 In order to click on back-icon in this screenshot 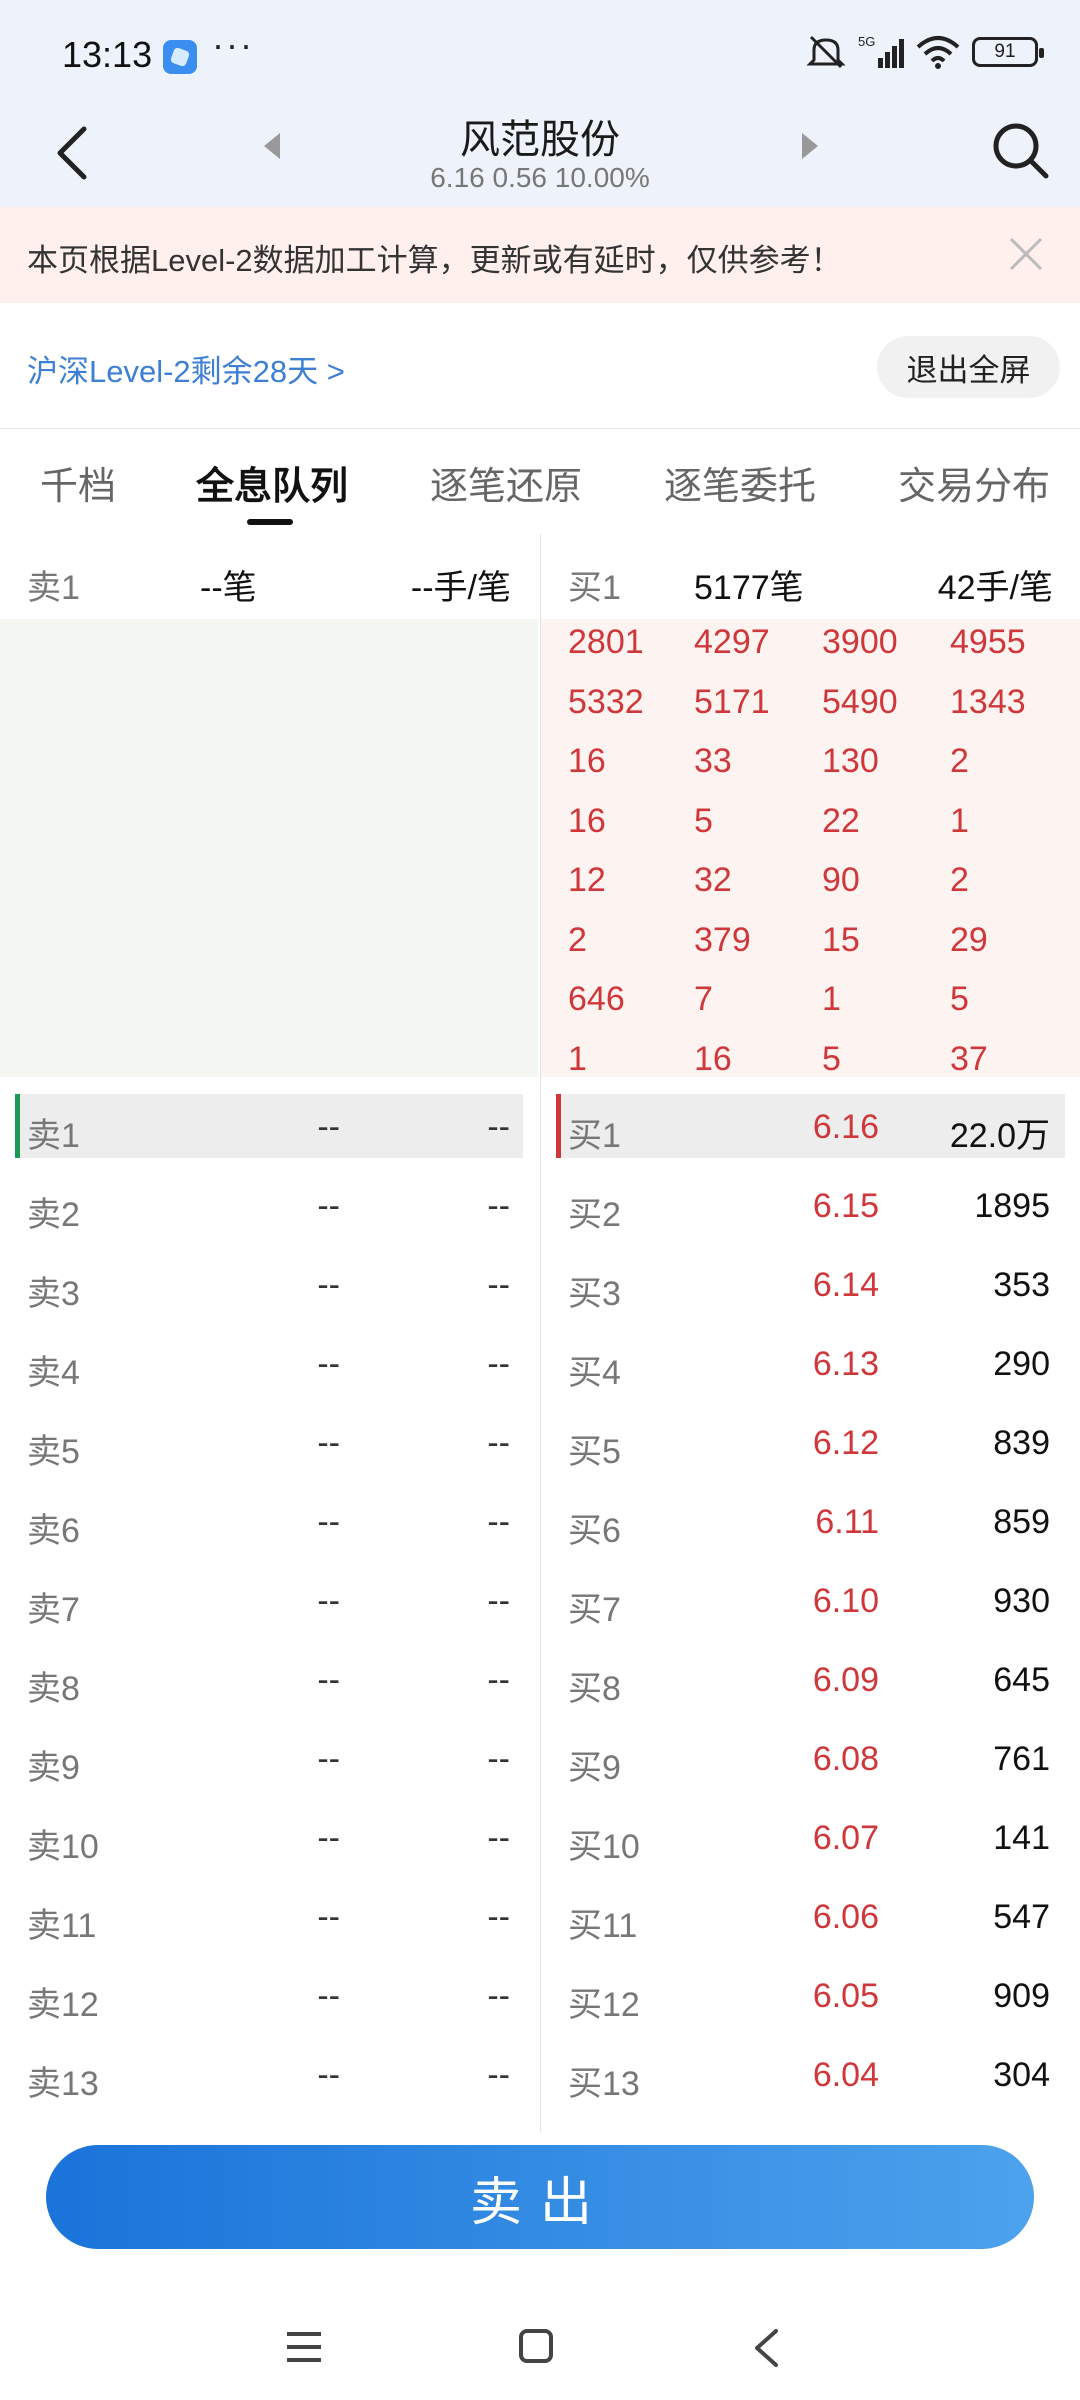, I will do `click(766, 2348)`.